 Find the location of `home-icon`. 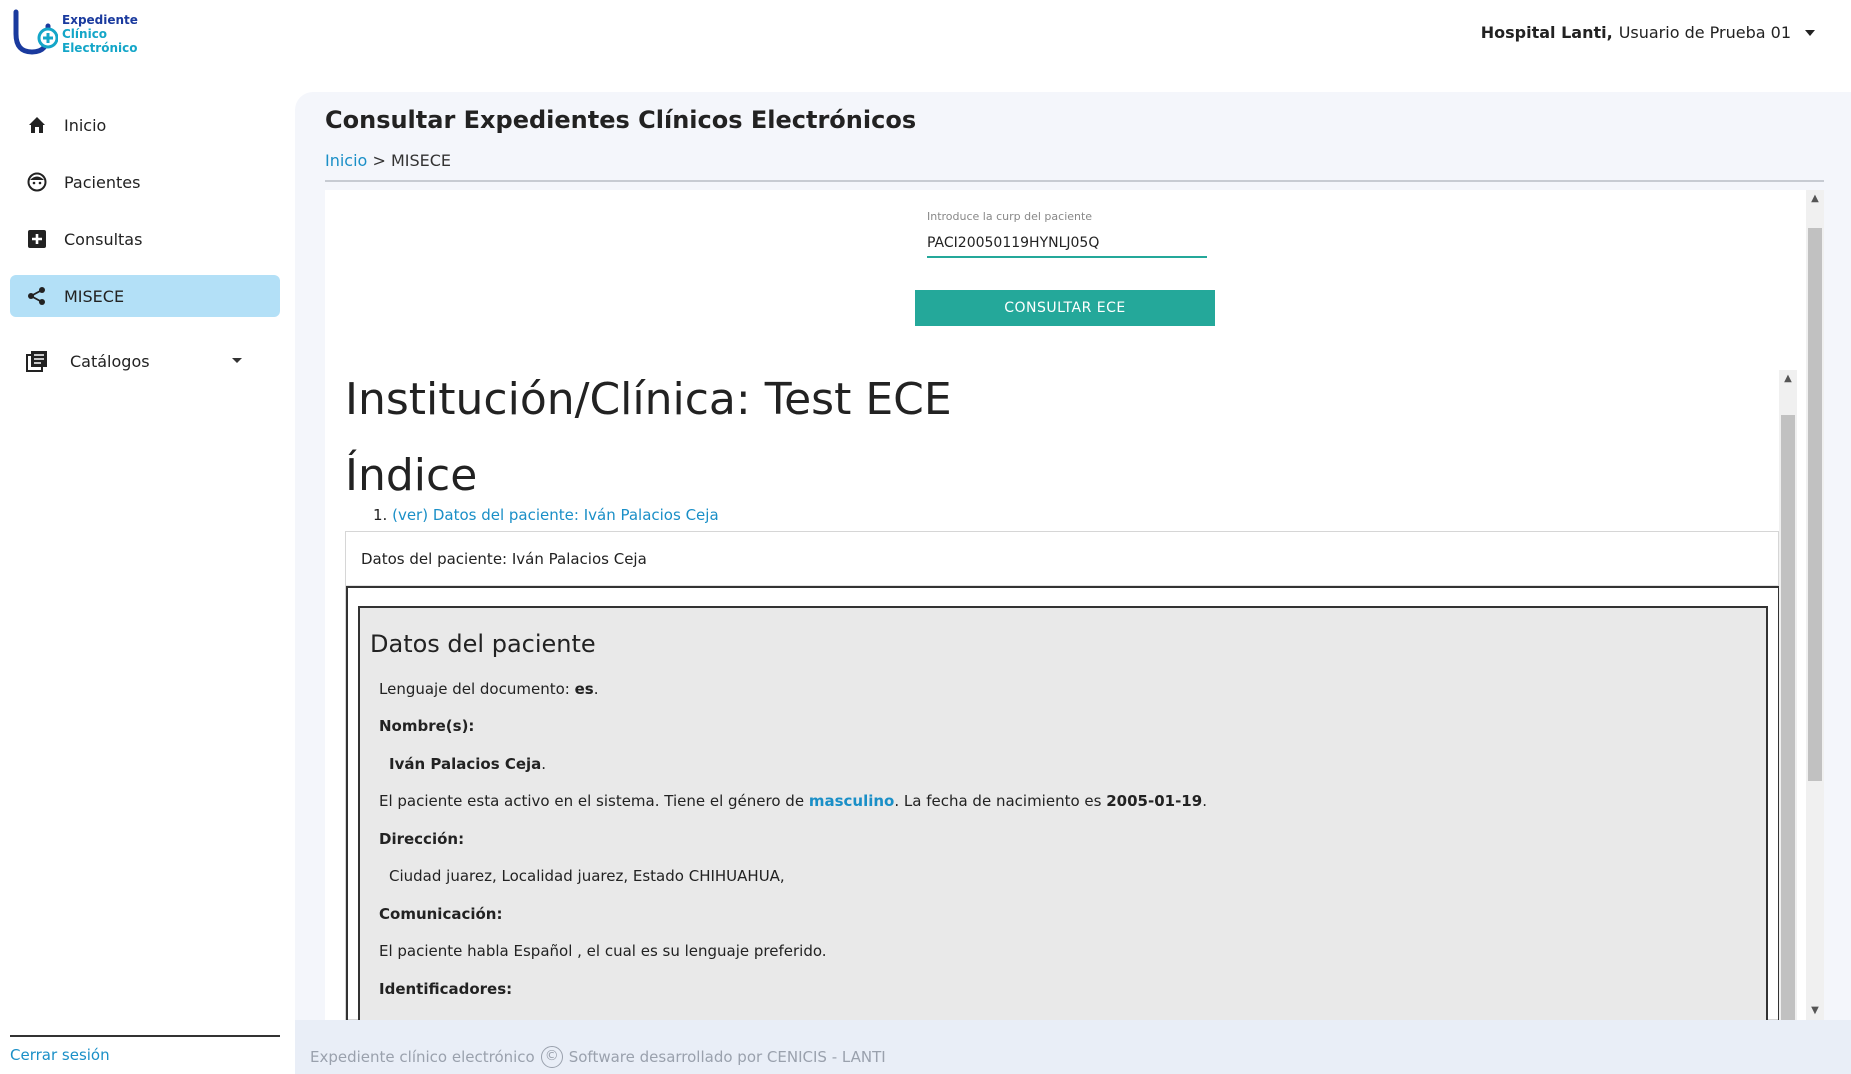

home-icon is located at coordinates (37, 125).